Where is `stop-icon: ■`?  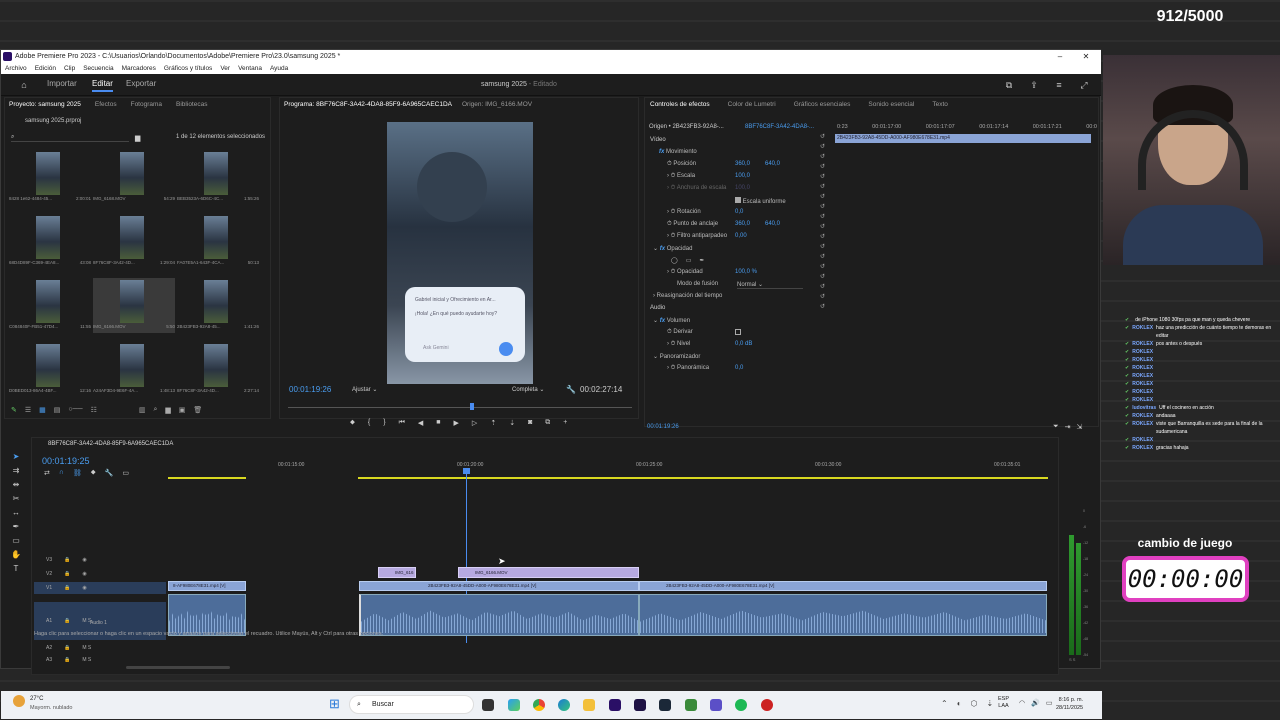
stop-icon: ■ is located at coordinates (438, 423).